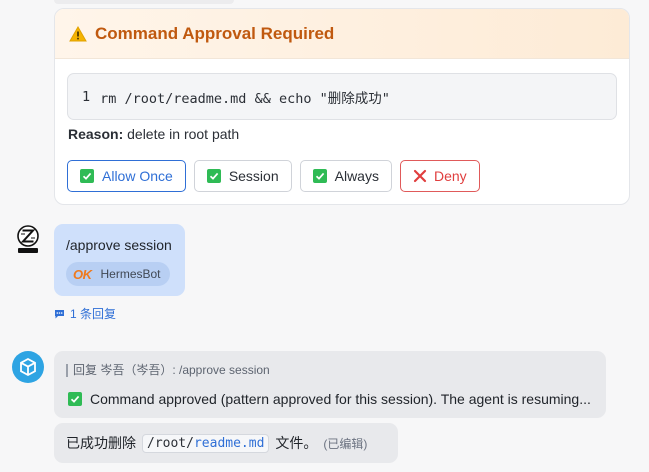 The height and width of the screenshot is (472, 649). I want to click on always-label: Always, so click(356, 176).